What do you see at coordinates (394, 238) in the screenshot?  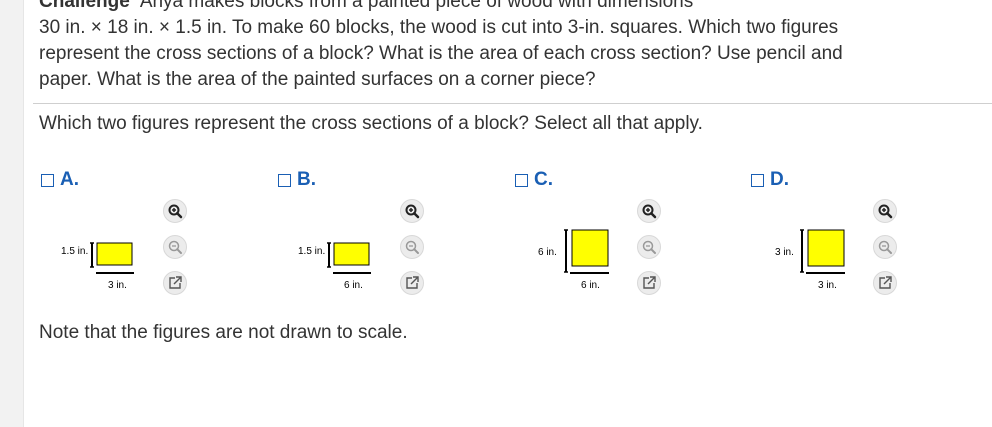 I see `option-b: B. 1.5 in. 6 in.` at bounding box center [394, 238].